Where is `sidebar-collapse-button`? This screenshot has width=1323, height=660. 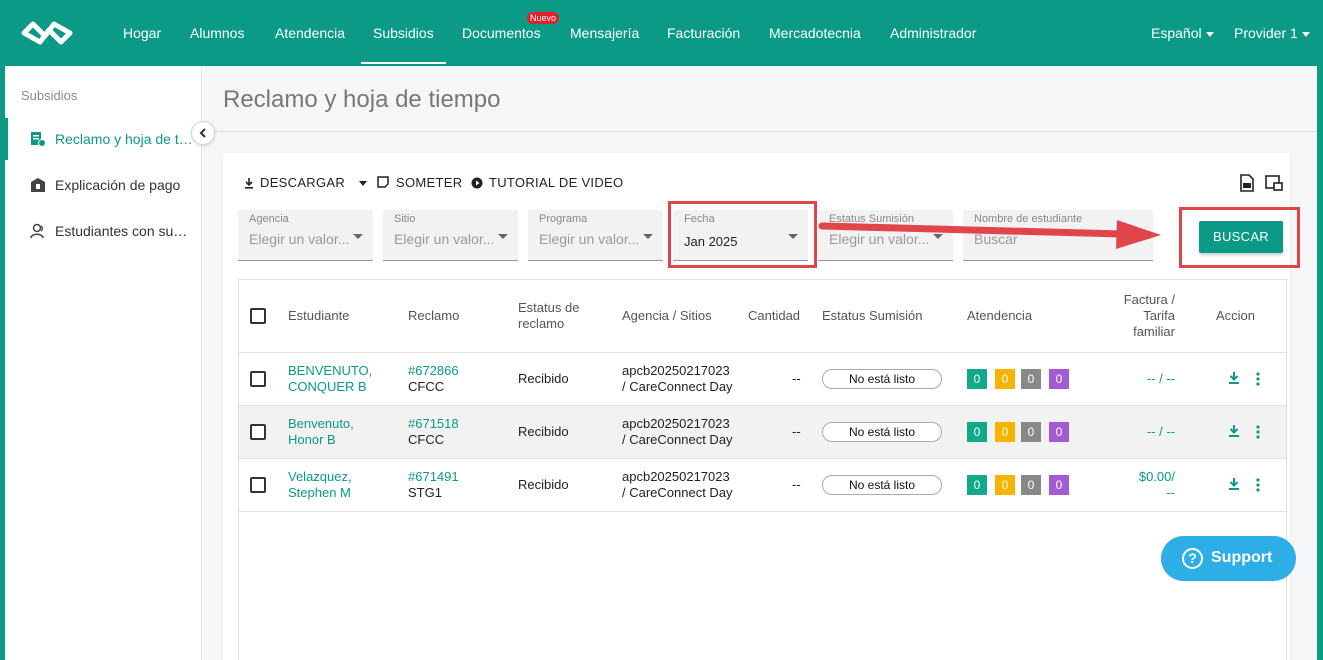 sidebar-collapse-button is located at coordinates (203, 133).